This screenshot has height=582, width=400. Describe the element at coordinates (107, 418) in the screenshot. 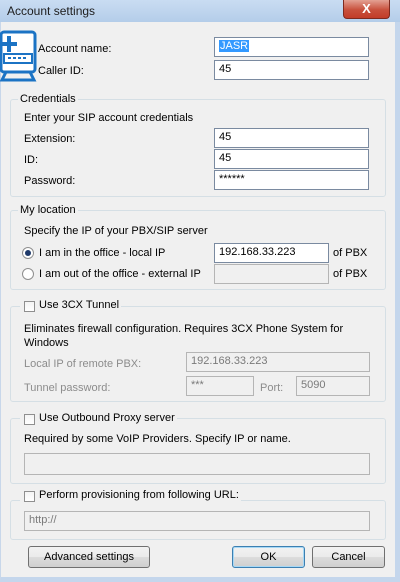

I see `proxy-checkbox-label: Use Outbound Proxy server` at that location.